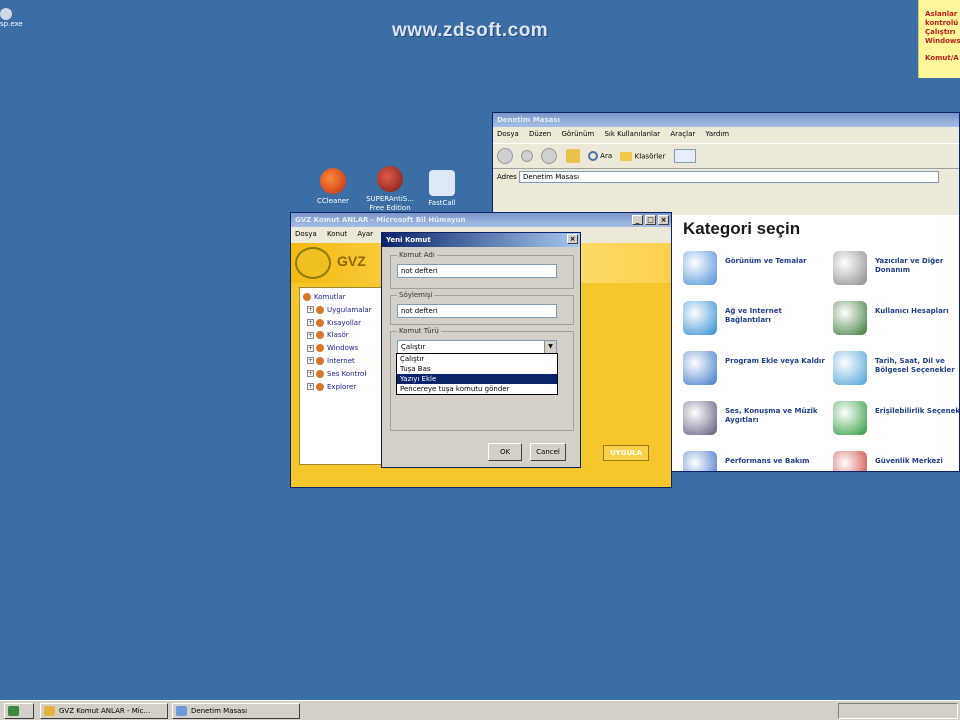  Describe the element at coordinates (477, 271) in the screenshot. I see `command-name-input: not defteri` at that location.